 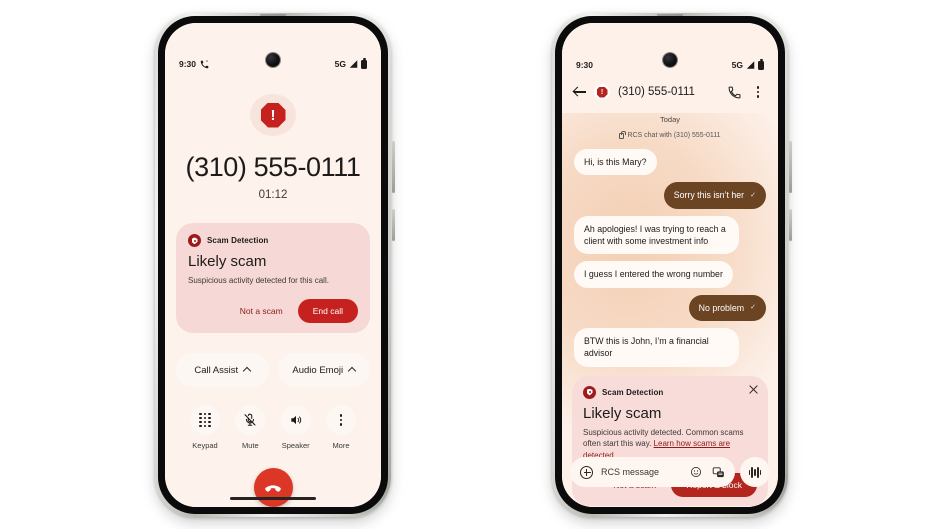 I want to click on plus-circle-icon, so click(x=586, y=472).